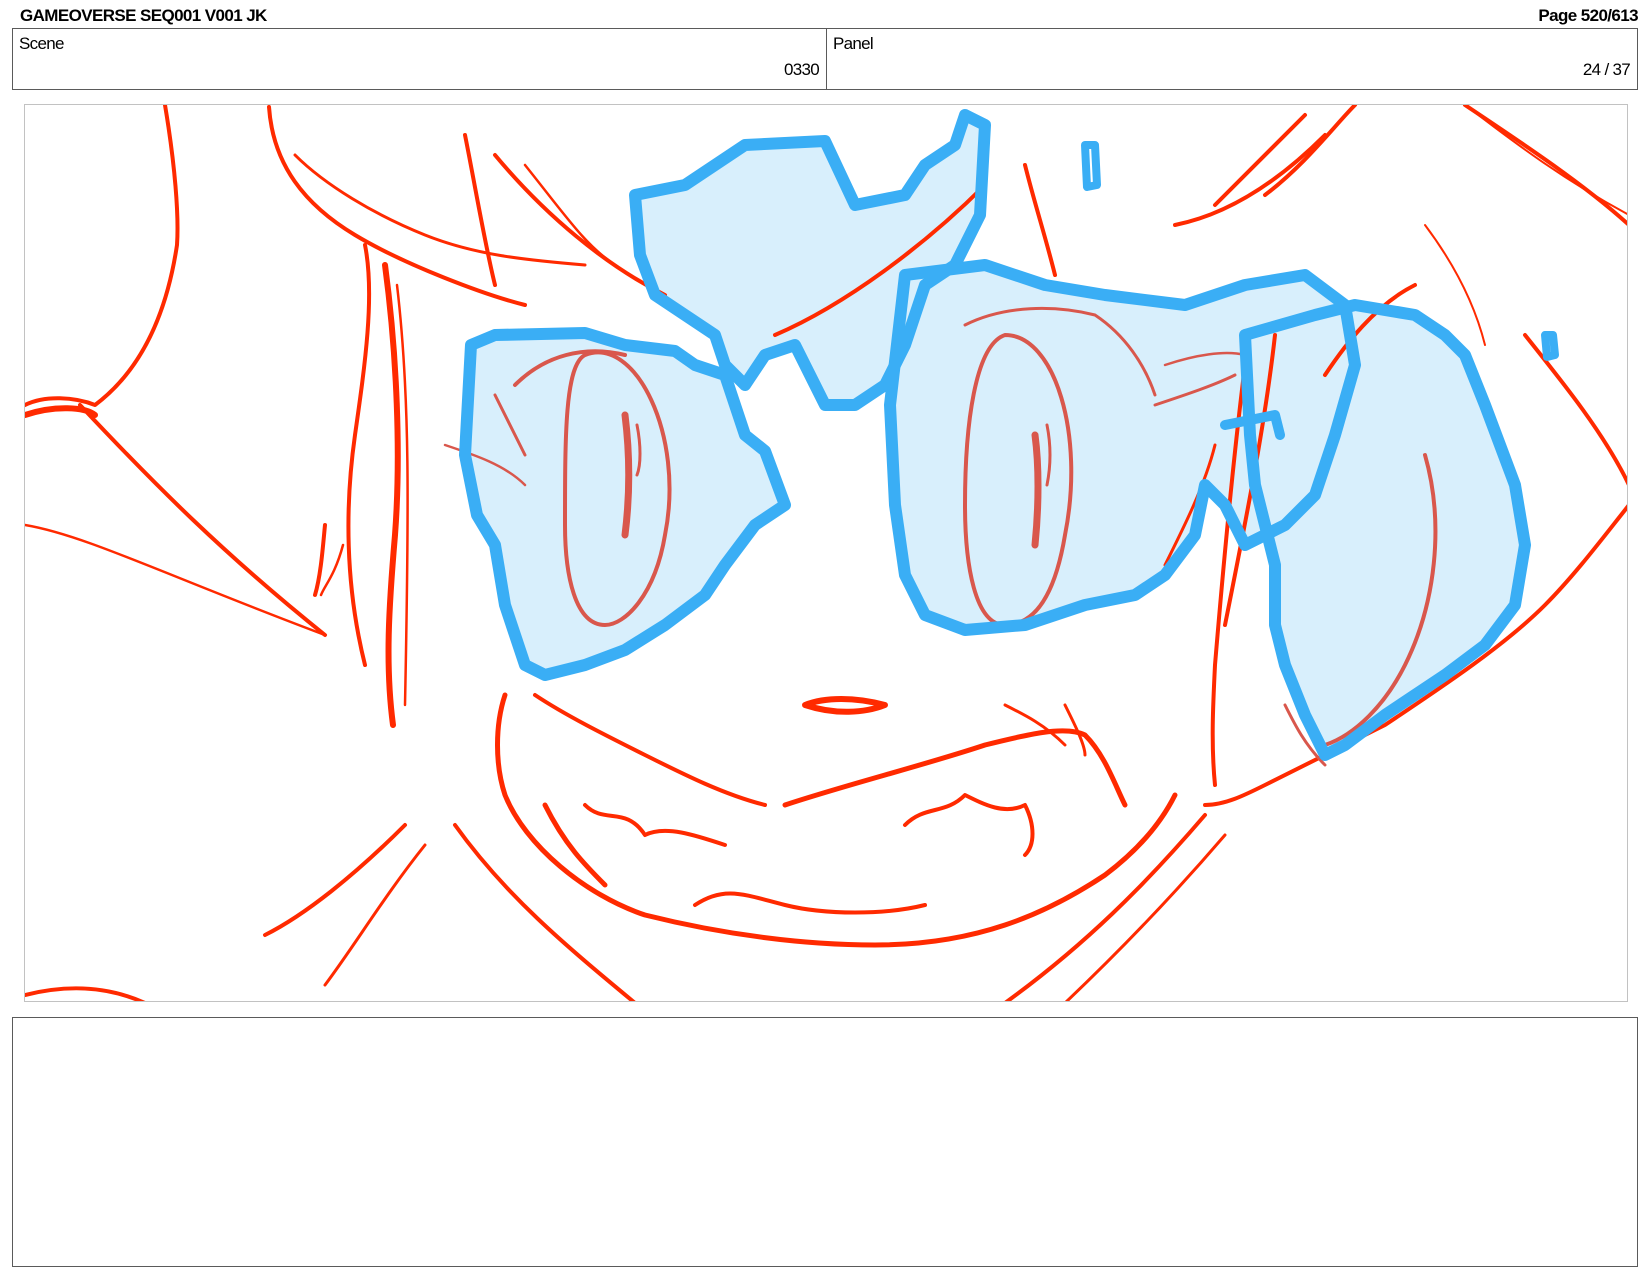 The image size is (1650, 1275). I want to click on page-number: Page 520/613, so click(1588, 15).